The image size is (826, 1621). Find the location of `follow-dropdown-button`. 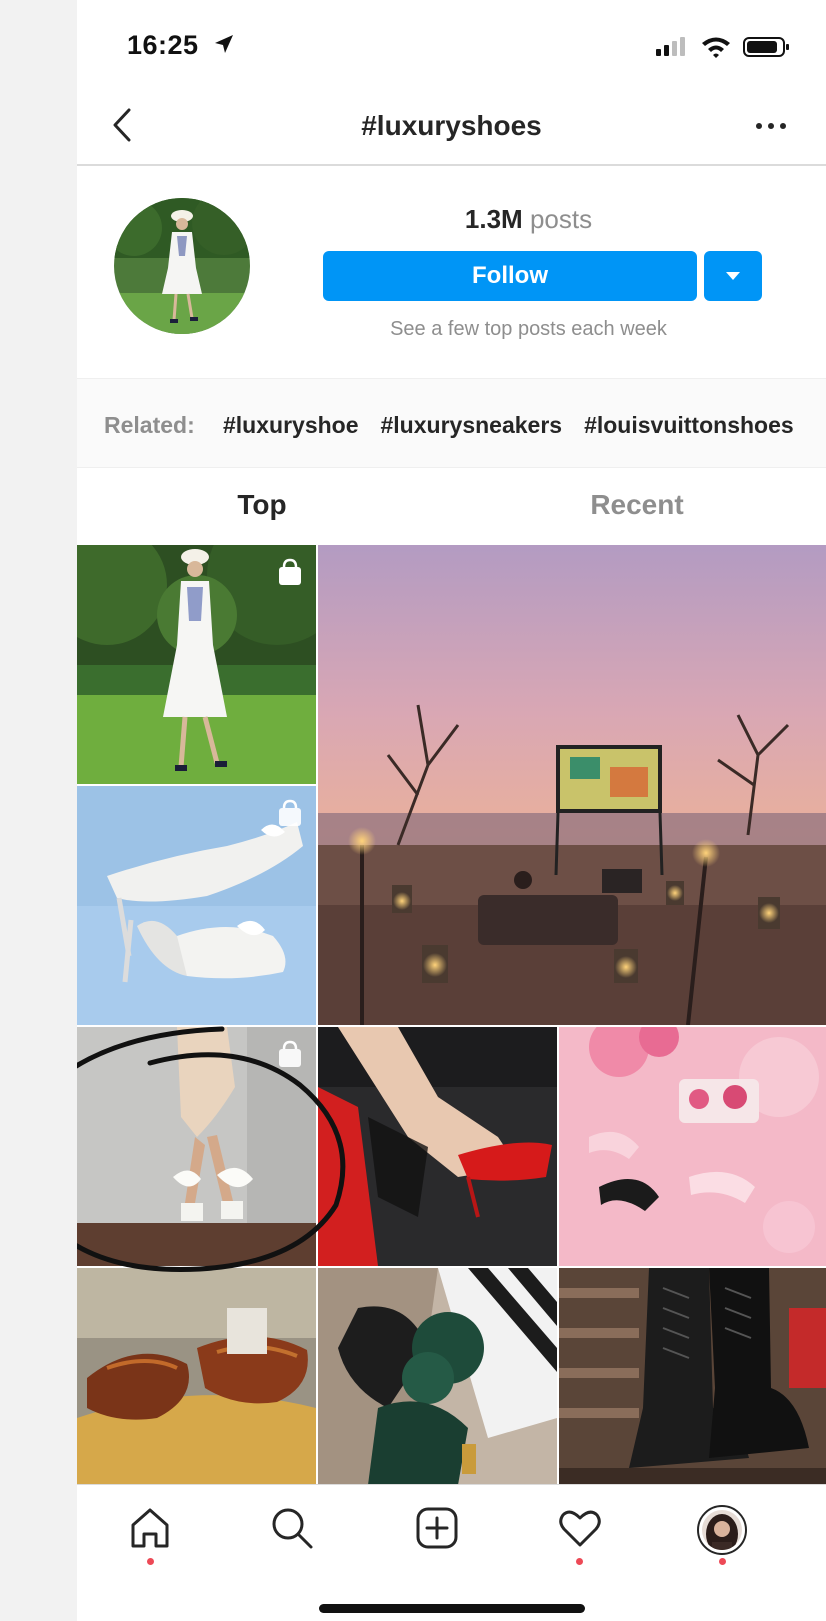

follow-dropdown-button is located at coordinates (733, 276).